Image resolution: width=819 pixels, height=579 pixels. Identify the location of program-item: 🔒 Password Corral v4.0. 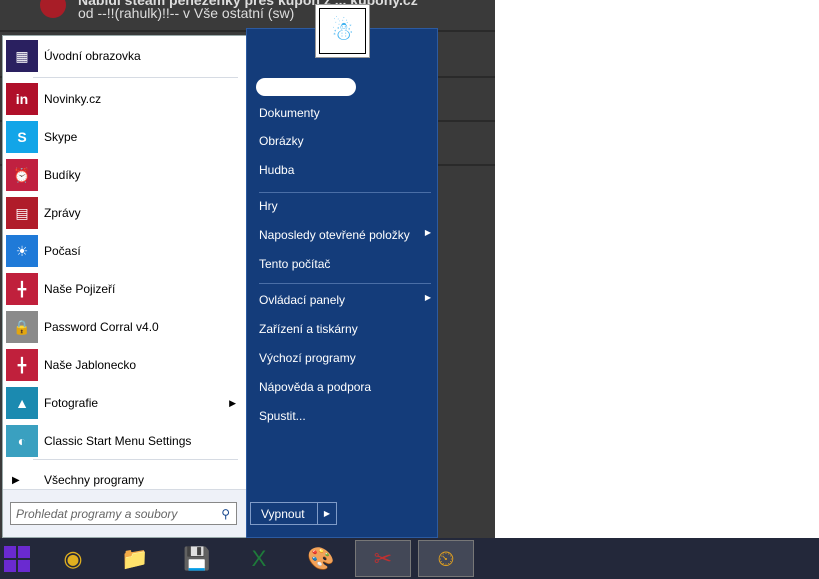
(125, 327).